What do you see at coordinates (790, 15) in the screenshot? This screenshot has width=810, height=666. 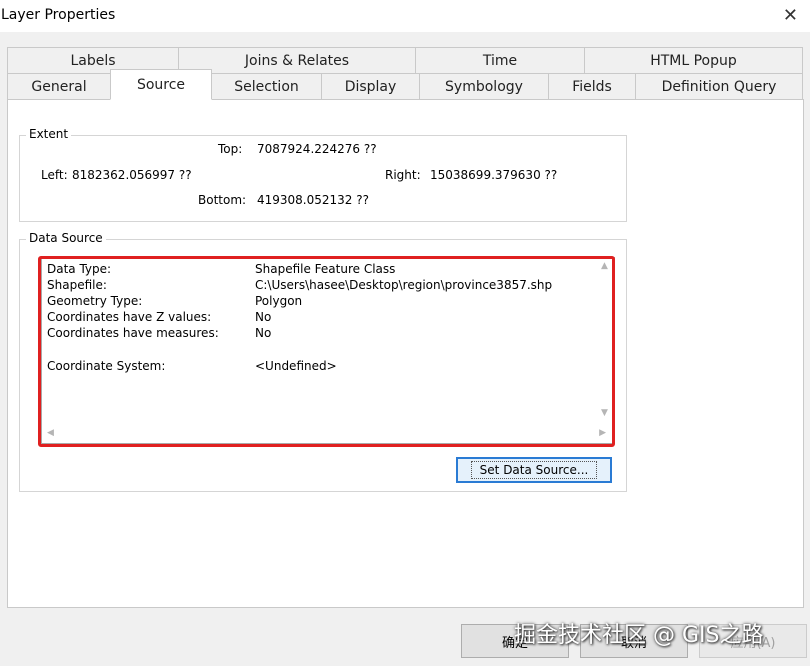 I see `close-icon: ✕` at bounding box center [790, 15].